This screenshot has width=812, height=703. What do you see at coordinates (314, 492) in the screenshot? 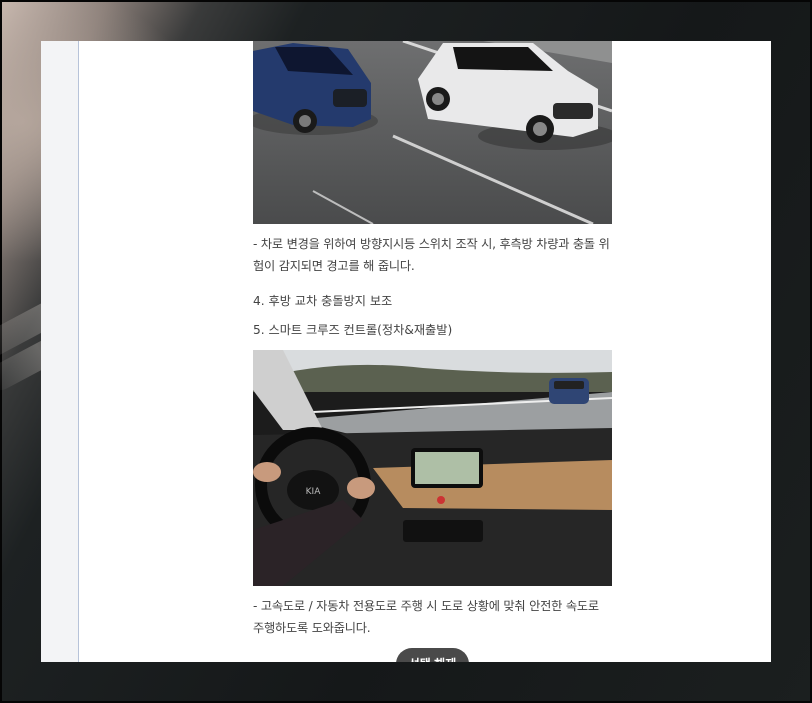
I see `steering-logo: KIA` at bounding box center [314, 492].